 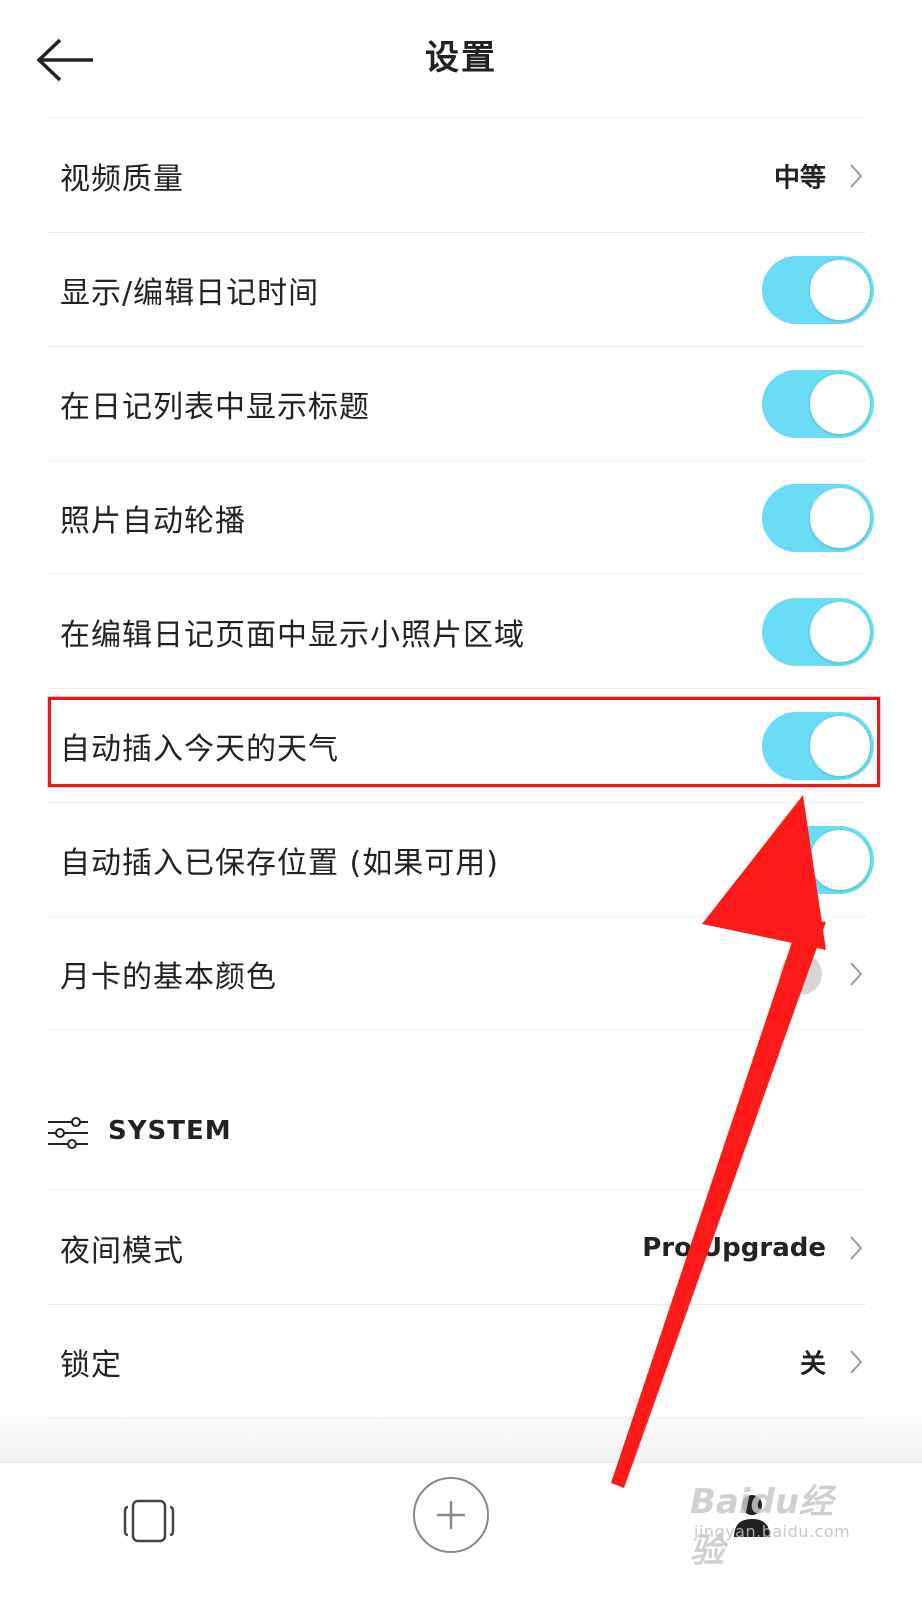 I want to click on setting-auto-location: 自动插入已保存位置 (如果可用), so click(x=461, y=859).